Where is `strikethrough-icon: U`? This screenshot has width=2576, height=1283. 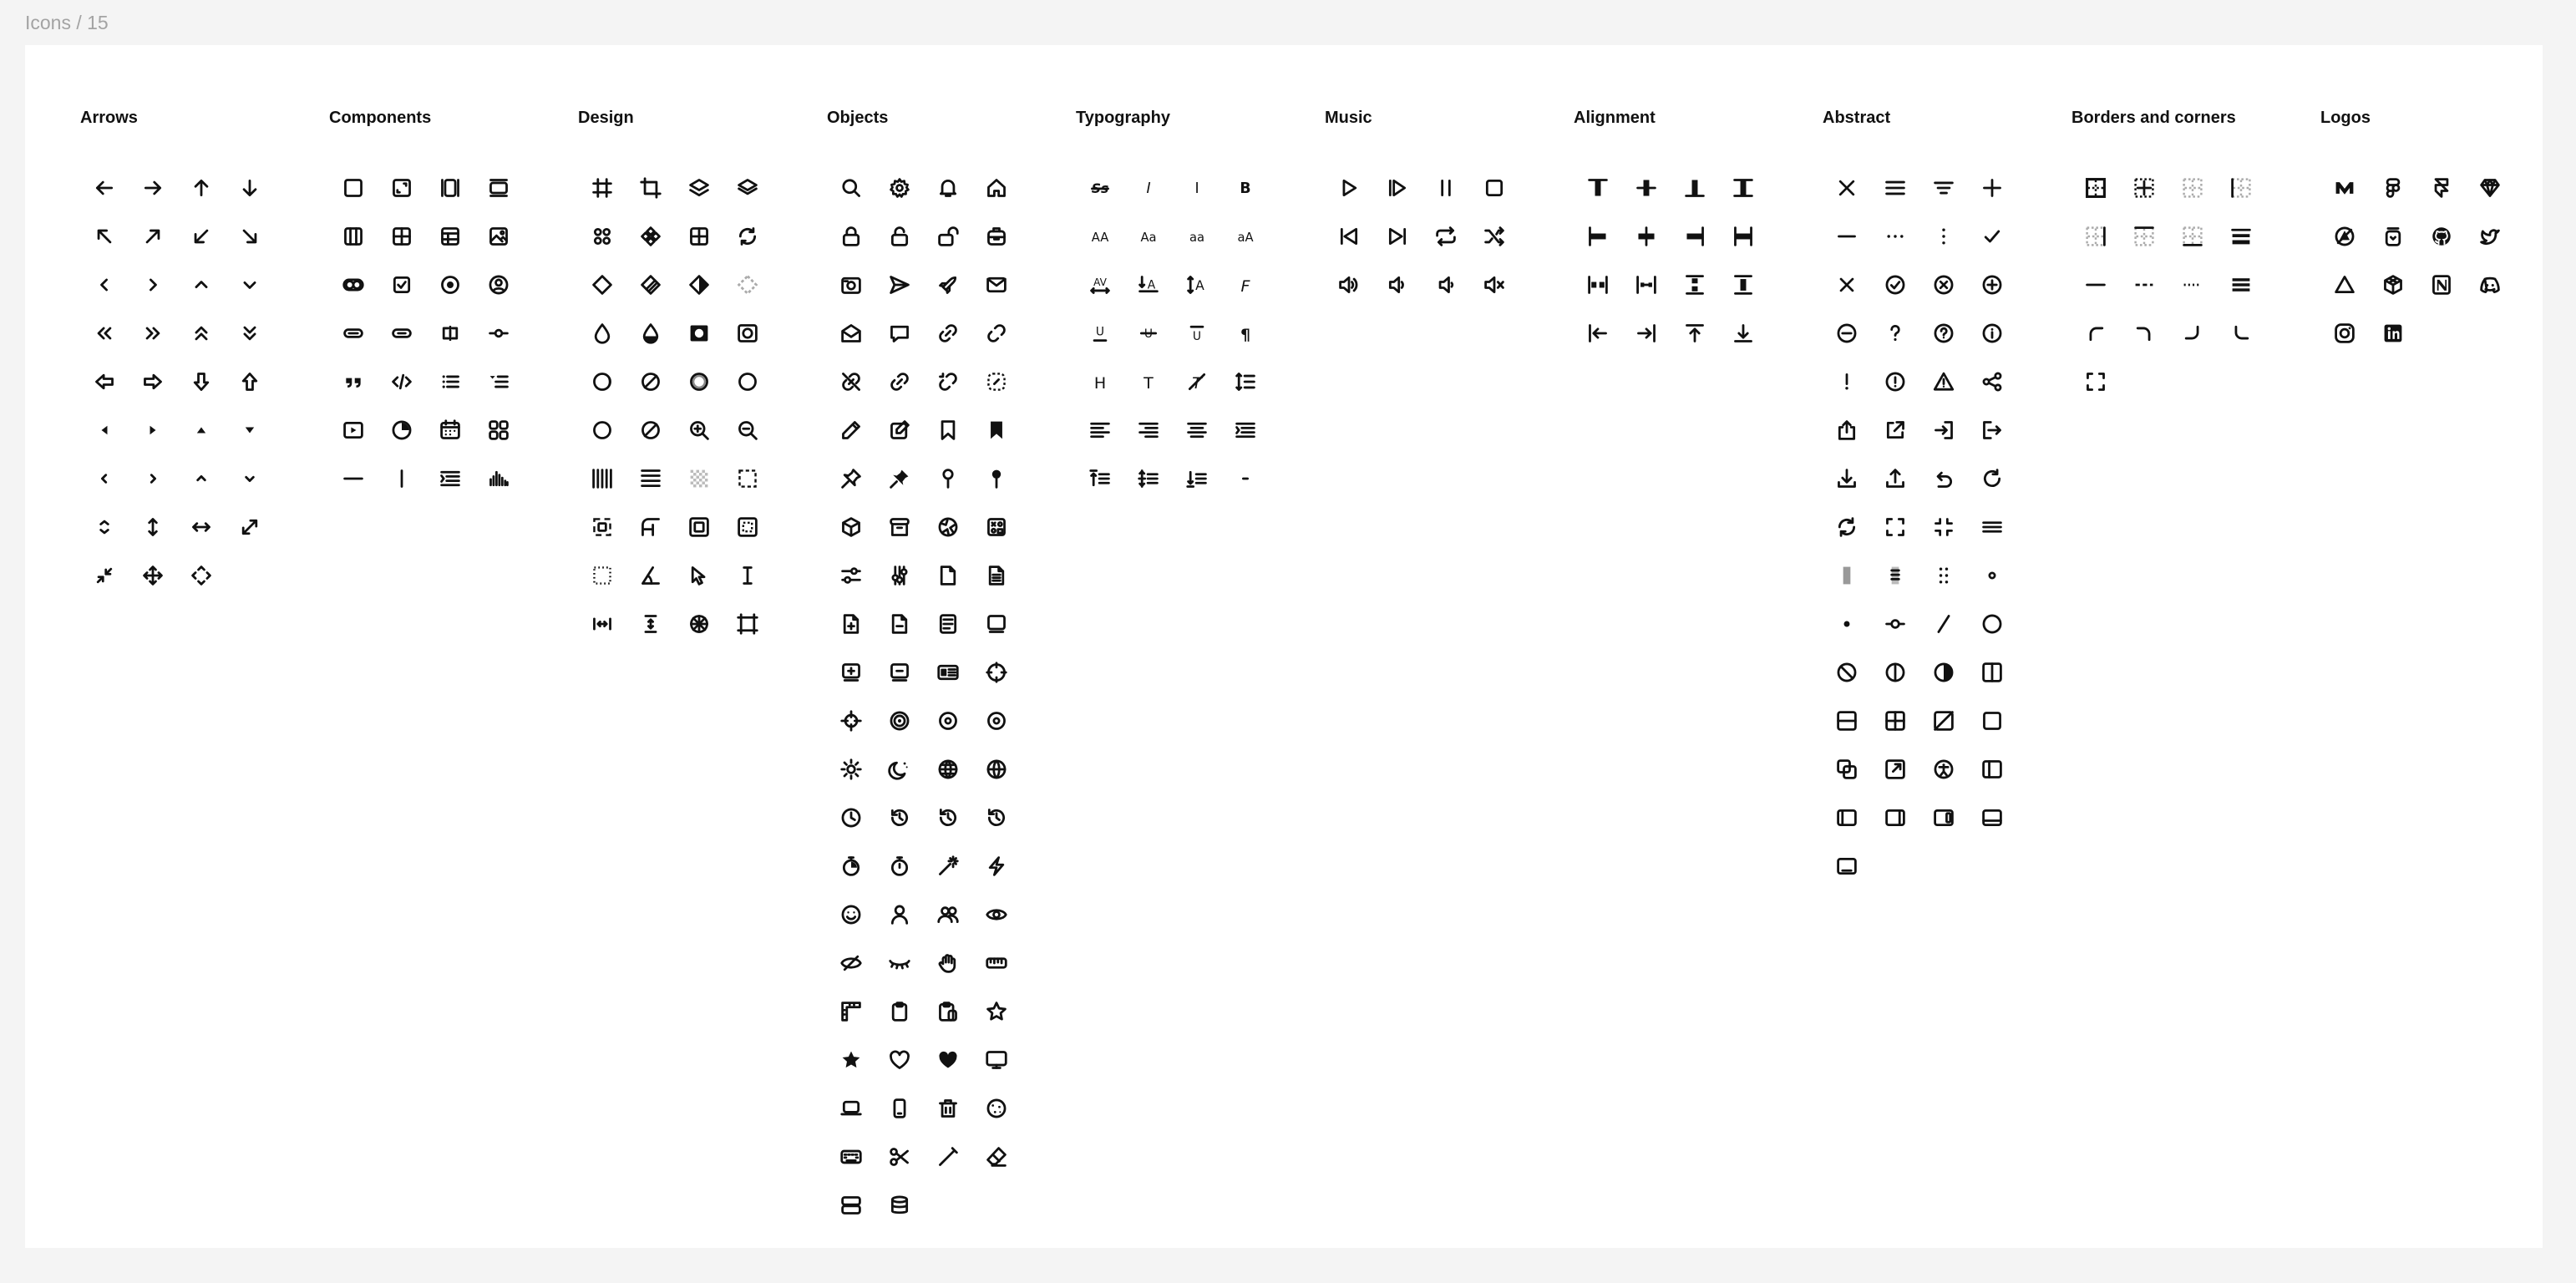
strikethrough-icon: U is located at coordinates (1148, 333).